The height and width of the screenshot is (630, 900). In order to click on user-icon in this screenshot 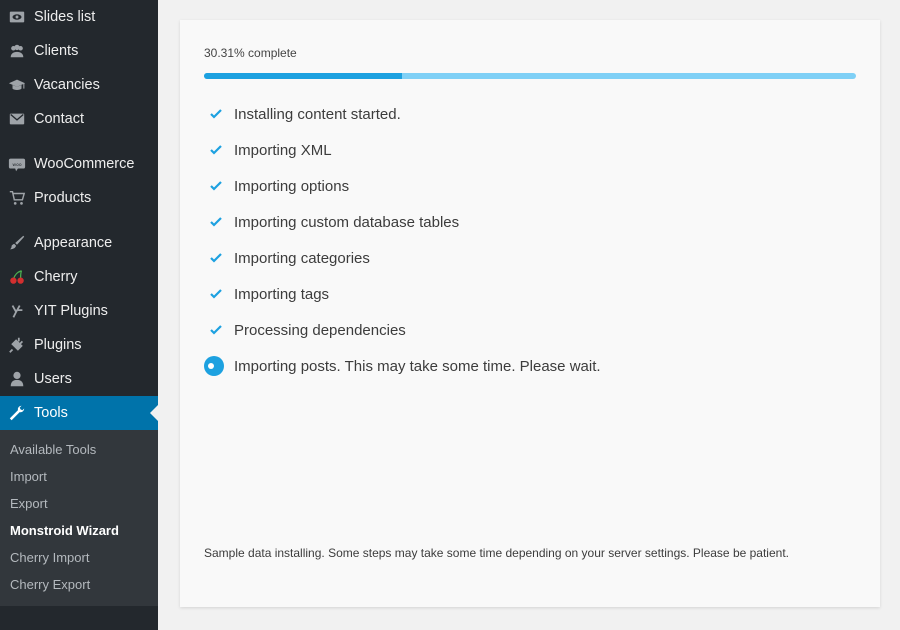, I will do `click(17, 379)`.